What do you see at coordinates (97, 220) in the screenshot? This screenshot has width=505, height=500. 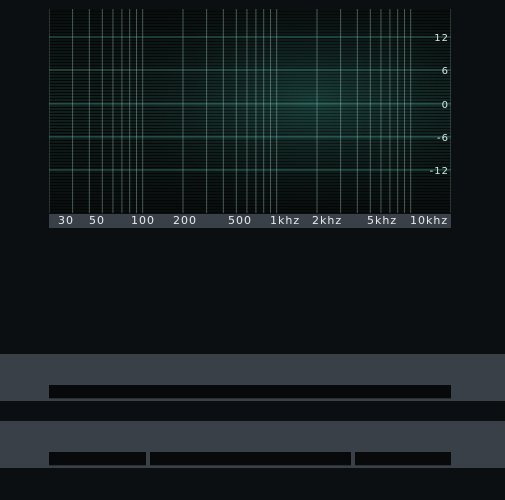 I see `freq-label-50: 50` at bounding box center [97, 220].